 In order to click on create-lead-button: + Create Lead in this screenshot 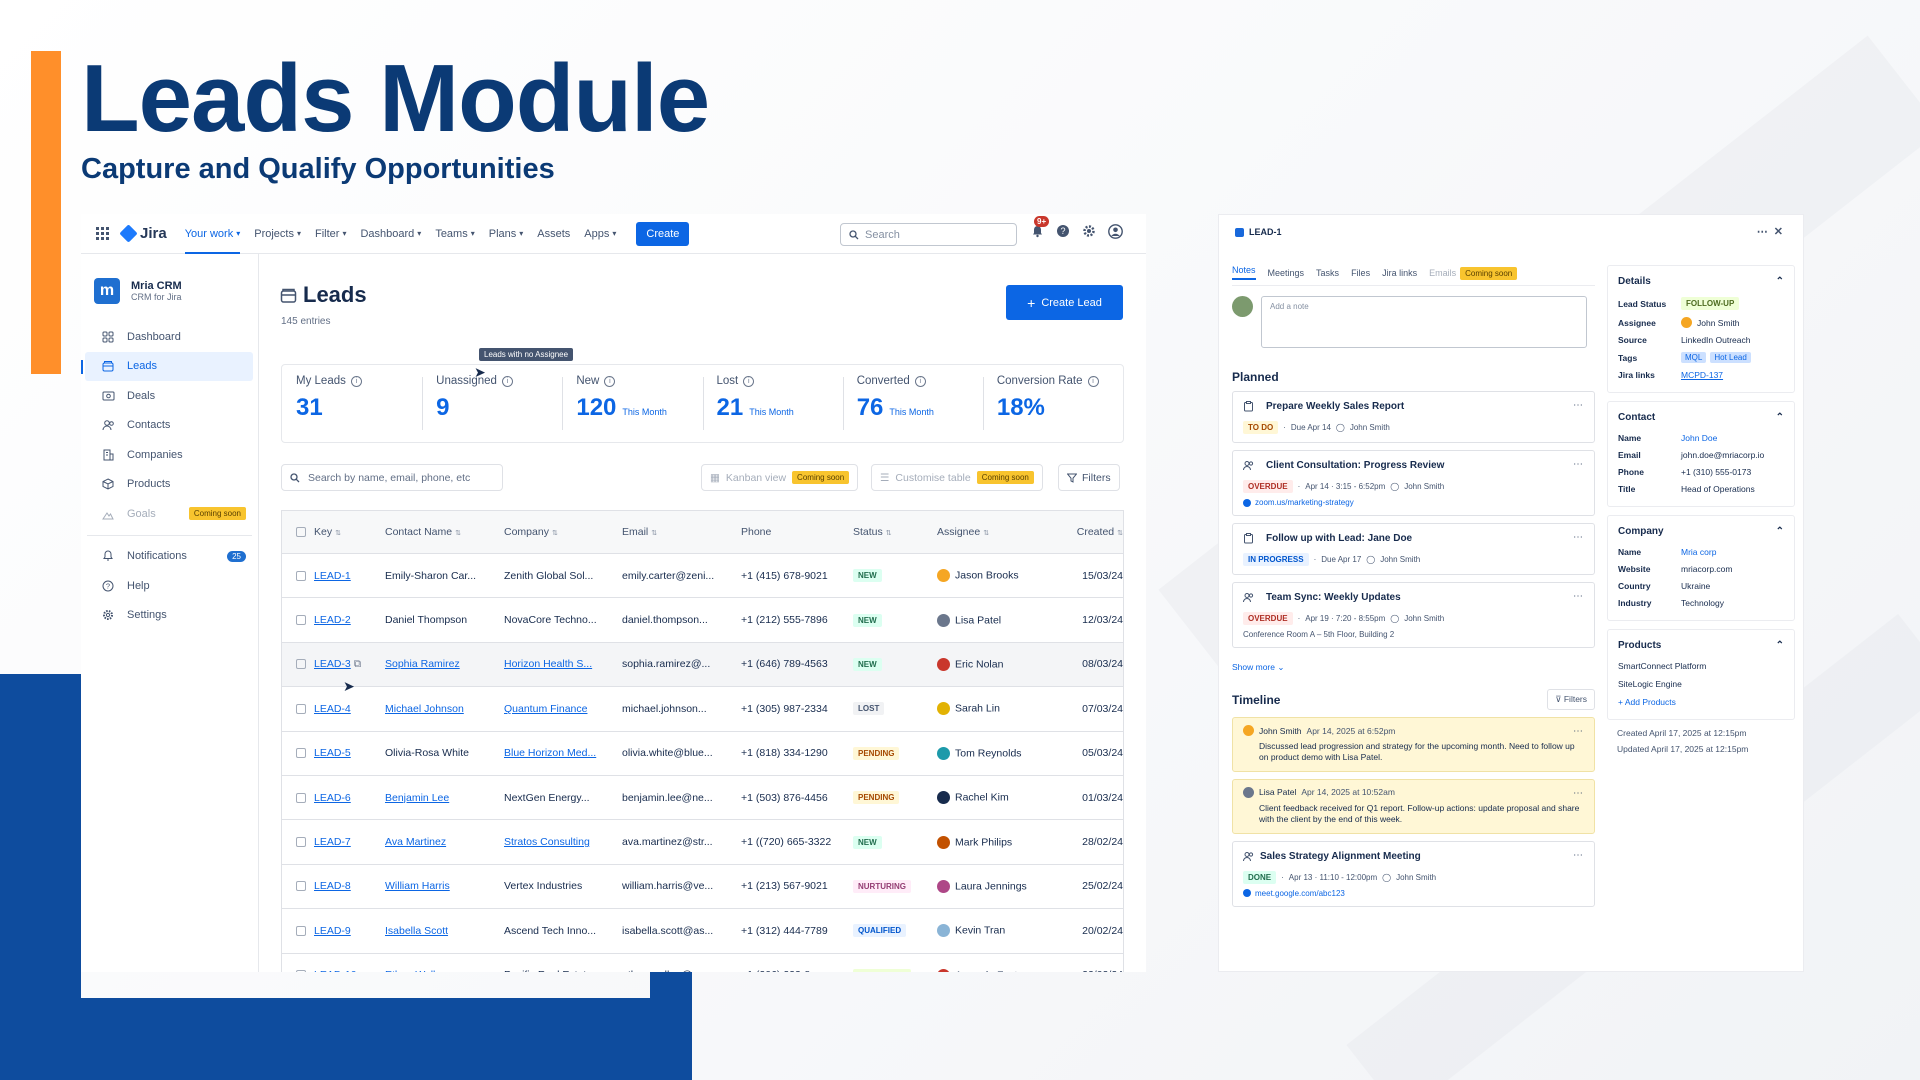, I will do `click(1064, 302)`.